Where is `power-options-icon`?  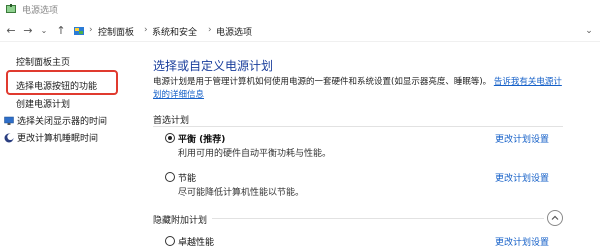
power-options-icon is located at coordinates (11, 8).